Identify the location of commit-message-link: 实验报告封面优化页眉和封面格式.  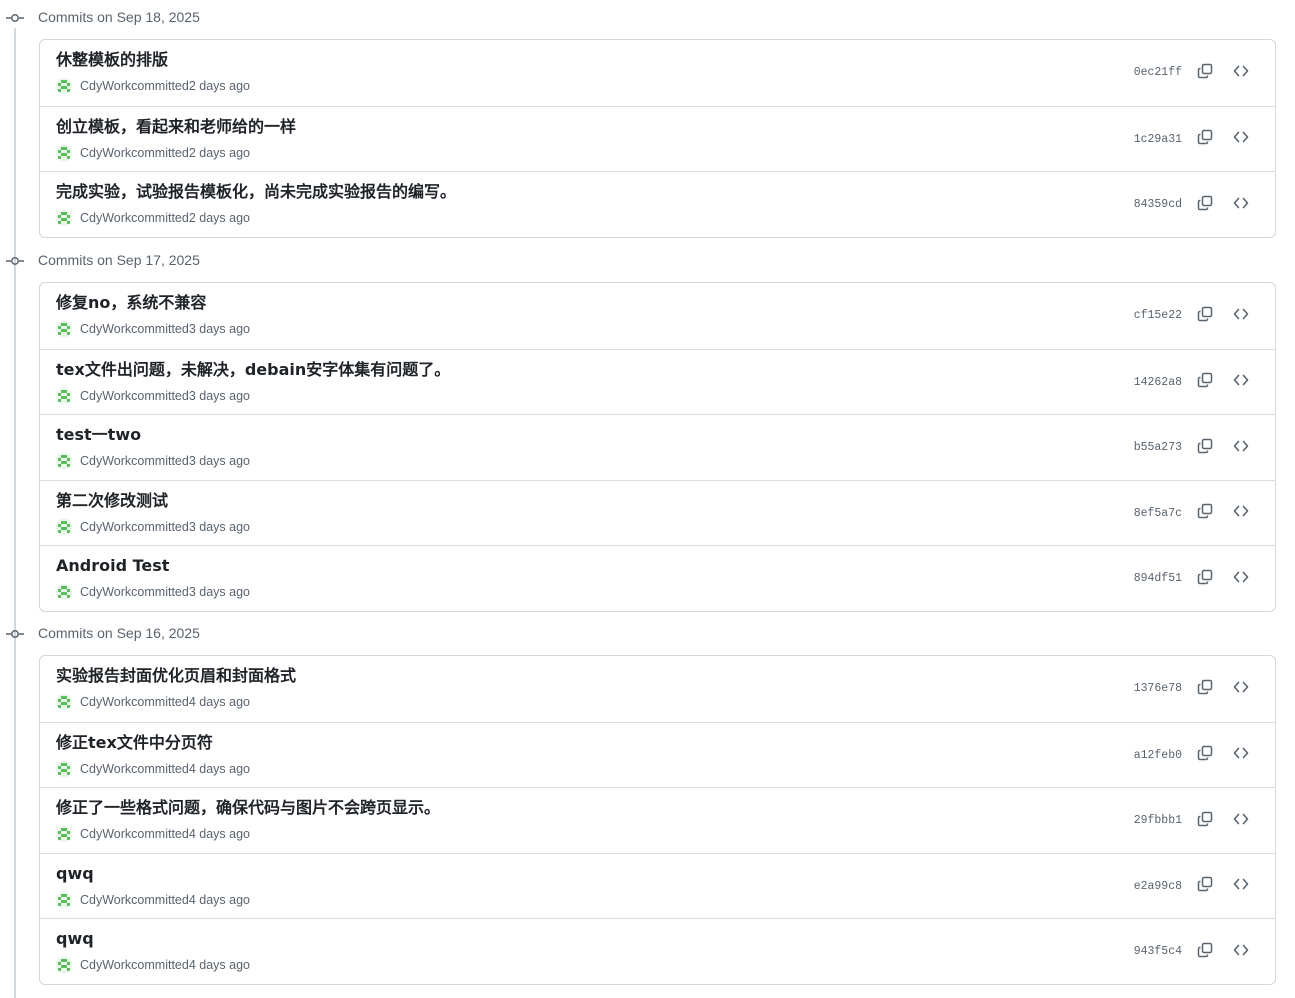
(176, 676).